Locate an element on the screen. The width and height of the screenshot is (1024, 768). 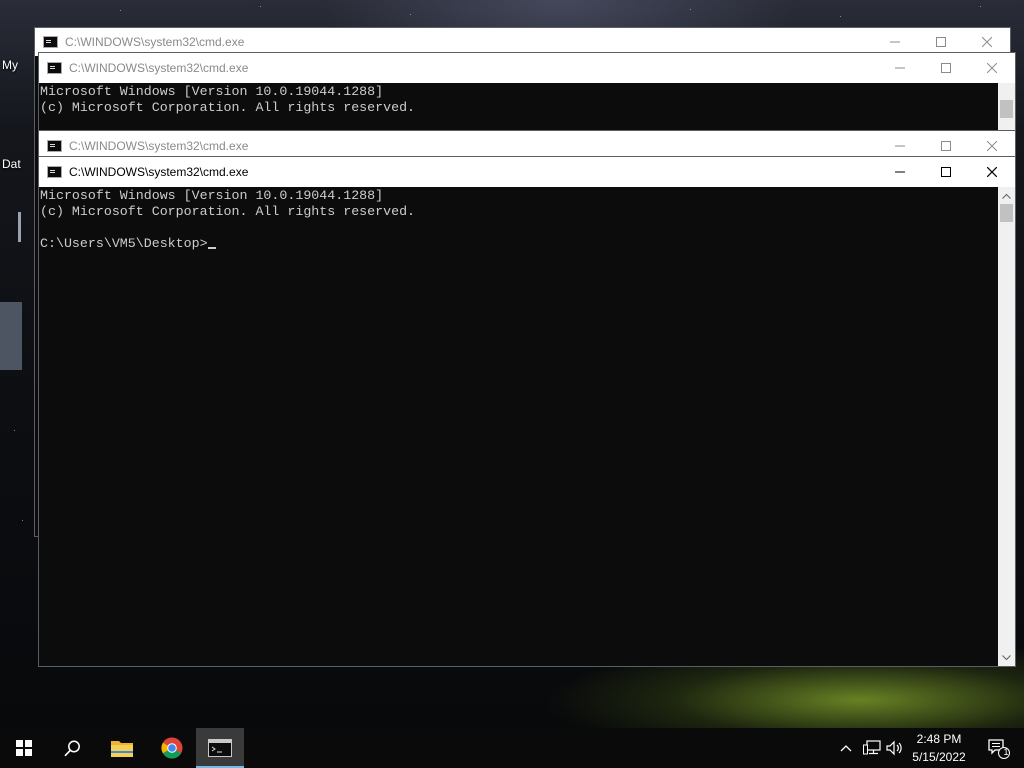
network-button is located at coordinates (872, 748).